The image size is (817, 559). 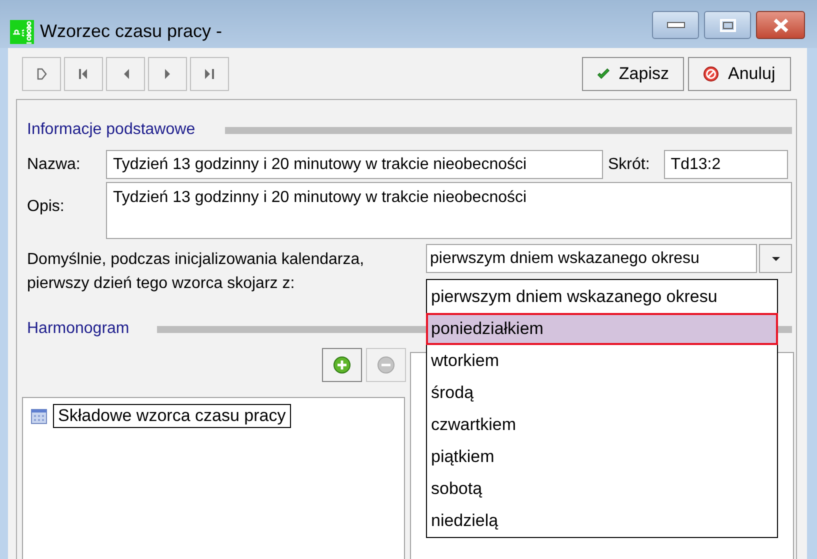 I want to click on maximize-icon, so click(x=728, y=25).